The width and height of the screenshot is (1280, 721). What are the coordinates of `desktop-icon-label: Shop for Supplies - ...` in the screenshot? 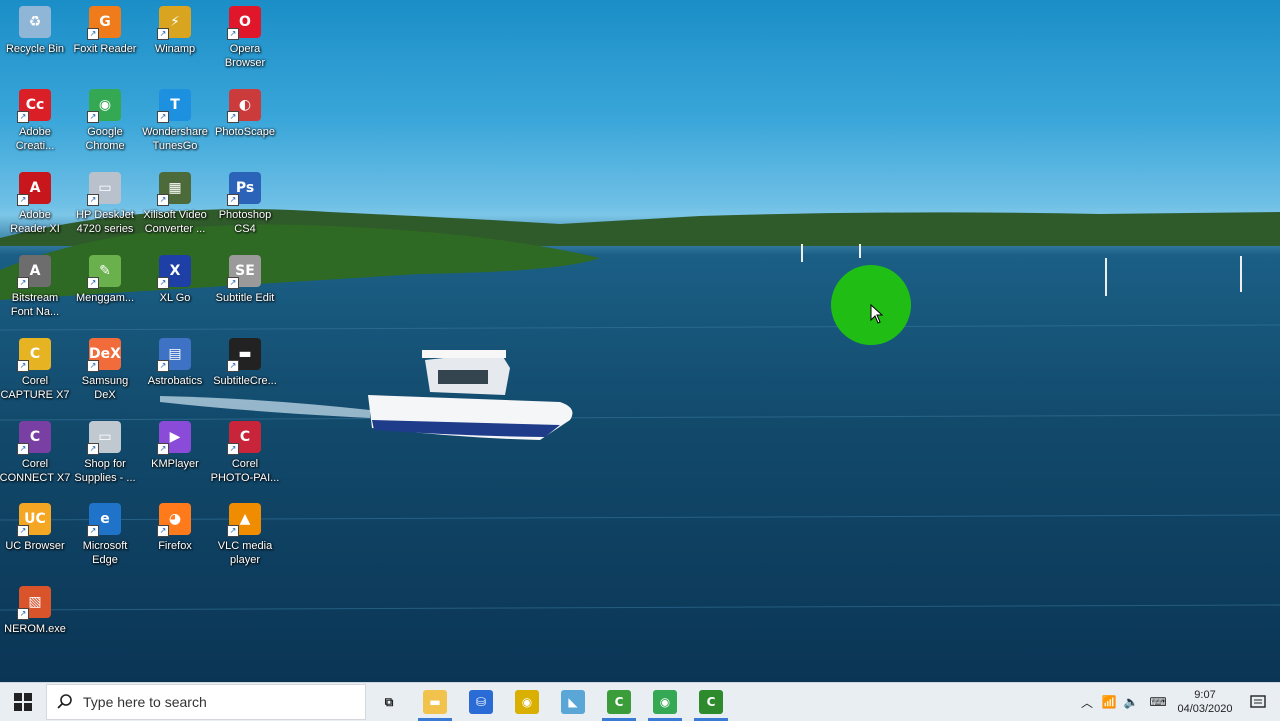 It's located at (105, 471).